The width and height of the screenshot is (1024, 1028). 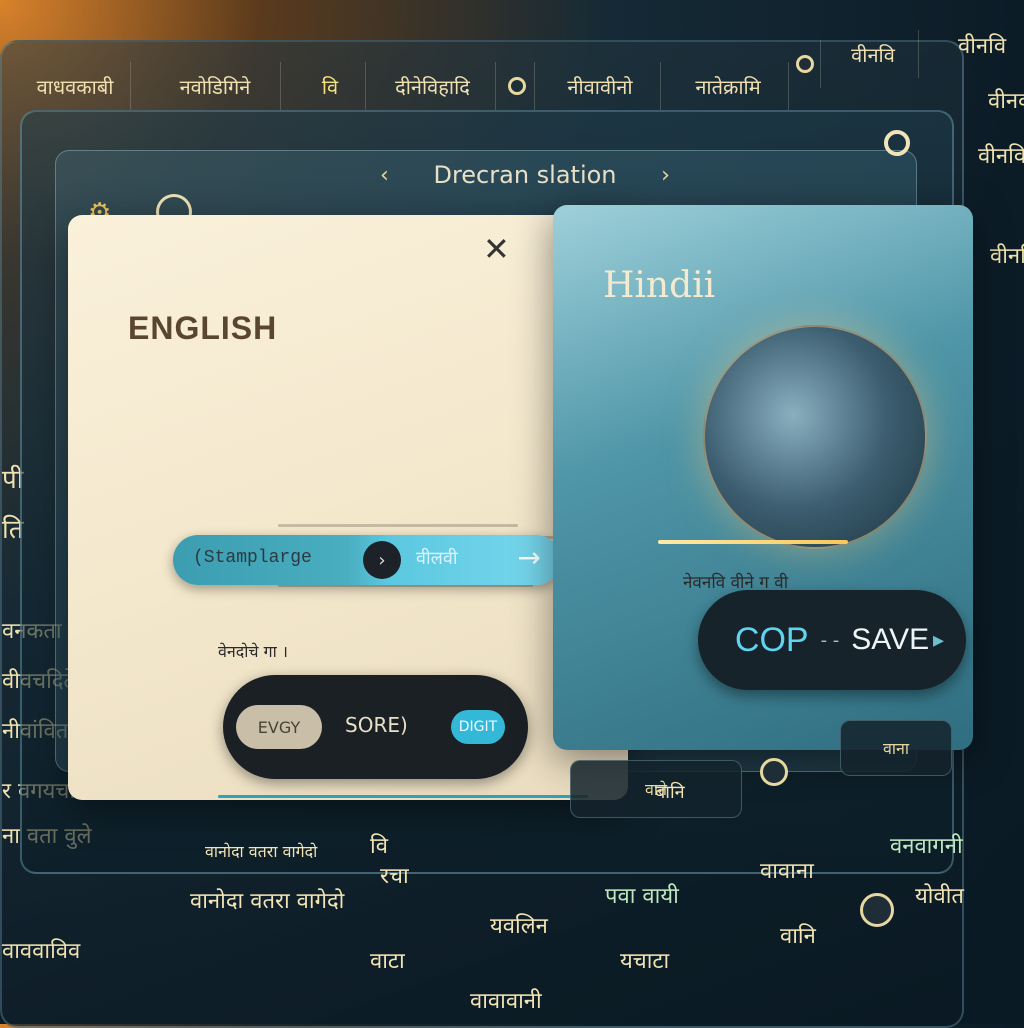 I want to click on title-bar: ‹ Drecran slation ›, so click(x=525, y=175).